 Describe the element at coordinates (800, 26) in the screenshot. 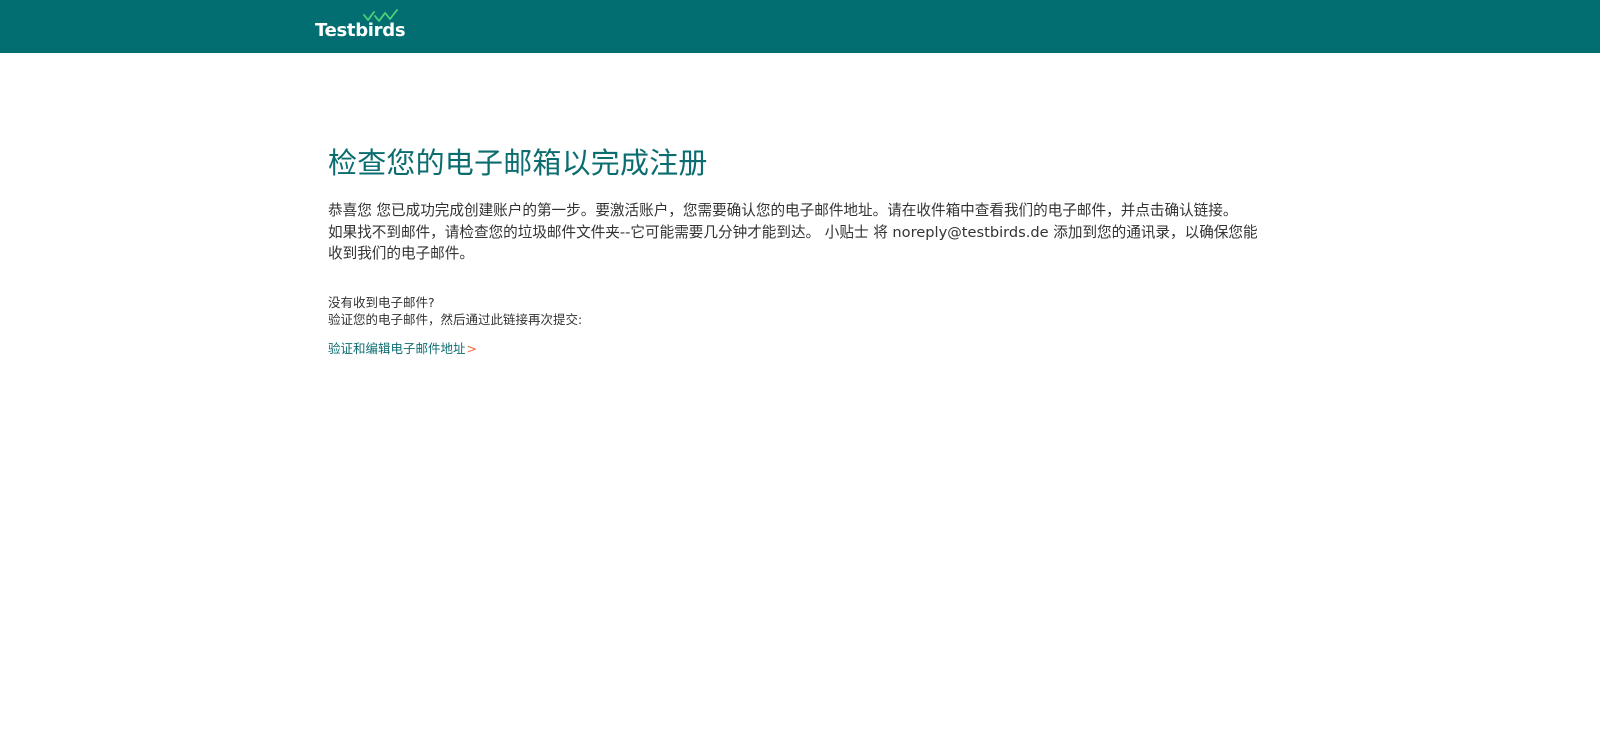

I see `header-bar: Testbirds` at that location.